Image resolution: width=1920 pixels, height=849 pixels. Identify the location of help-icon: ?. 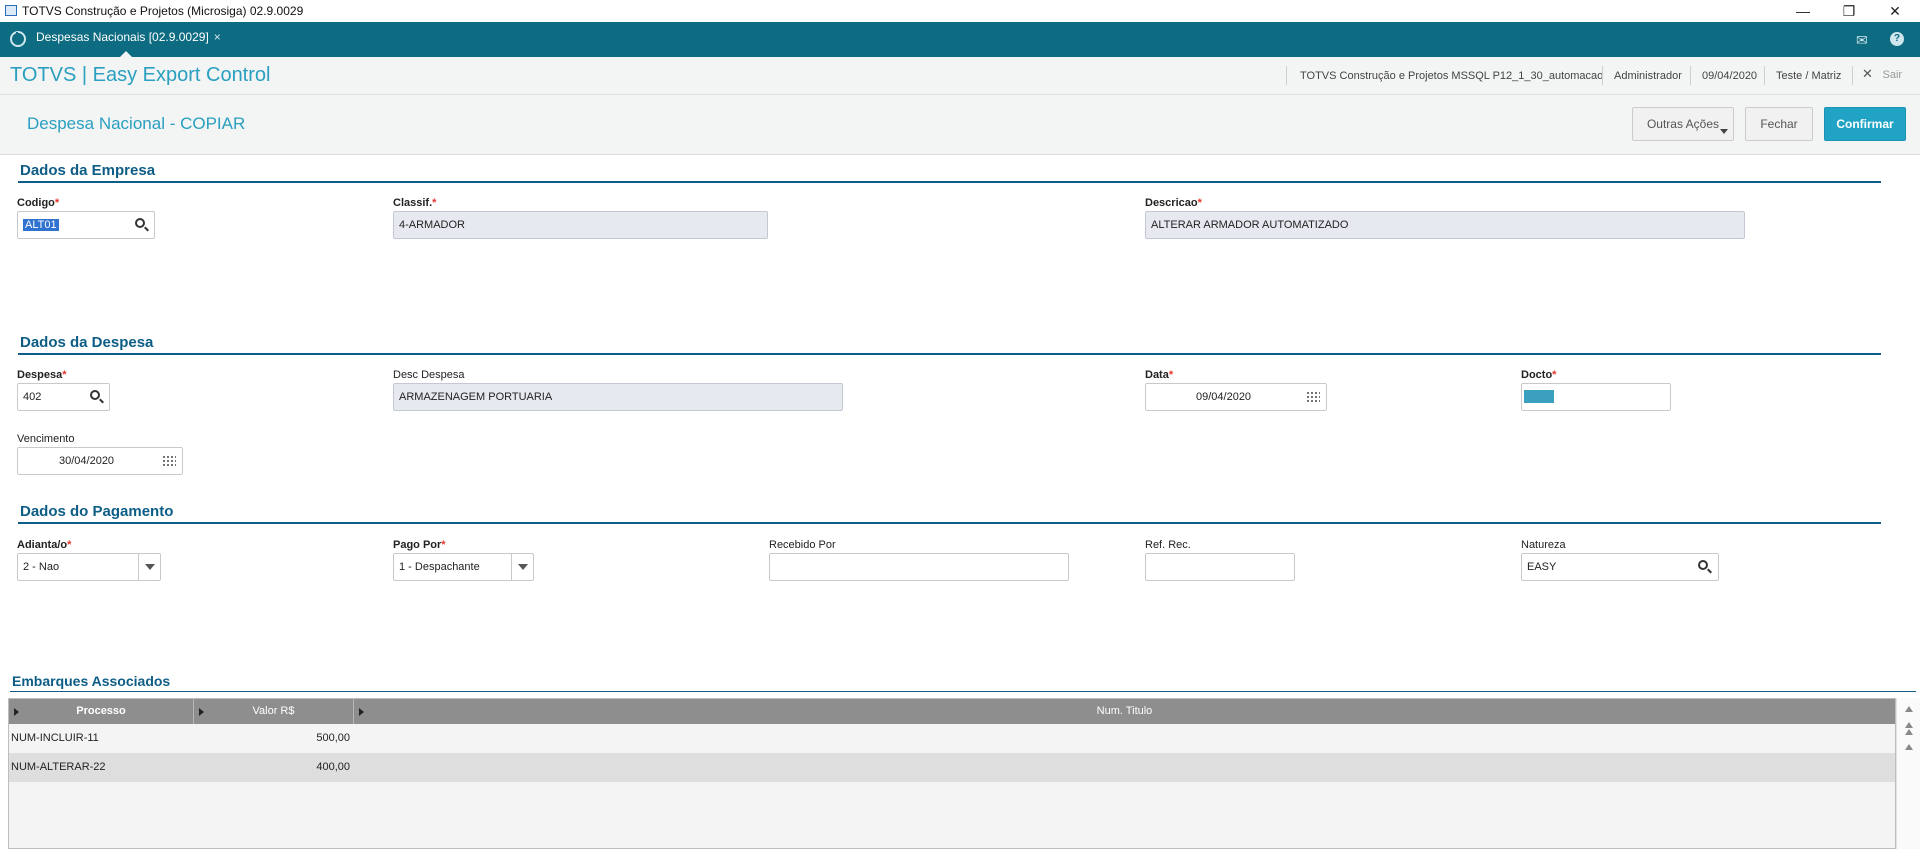
(1897, 39).